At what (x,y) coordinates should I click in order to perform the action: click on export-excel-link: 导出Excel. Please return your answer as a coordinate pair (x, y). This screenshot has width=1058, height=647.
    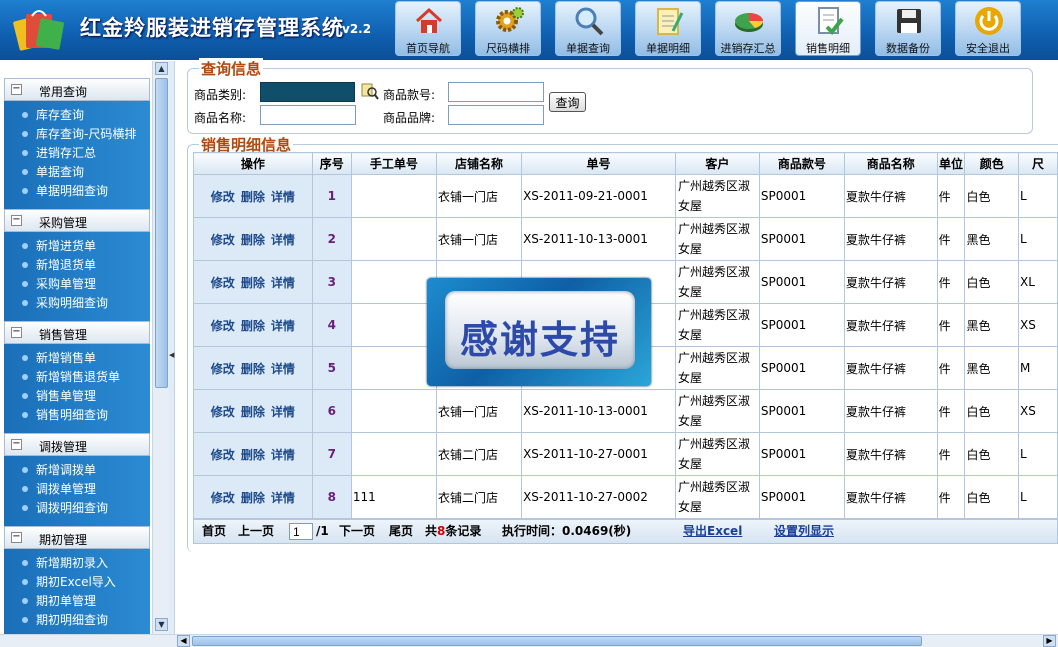
    Looking at the image, I should click on (712, 531).